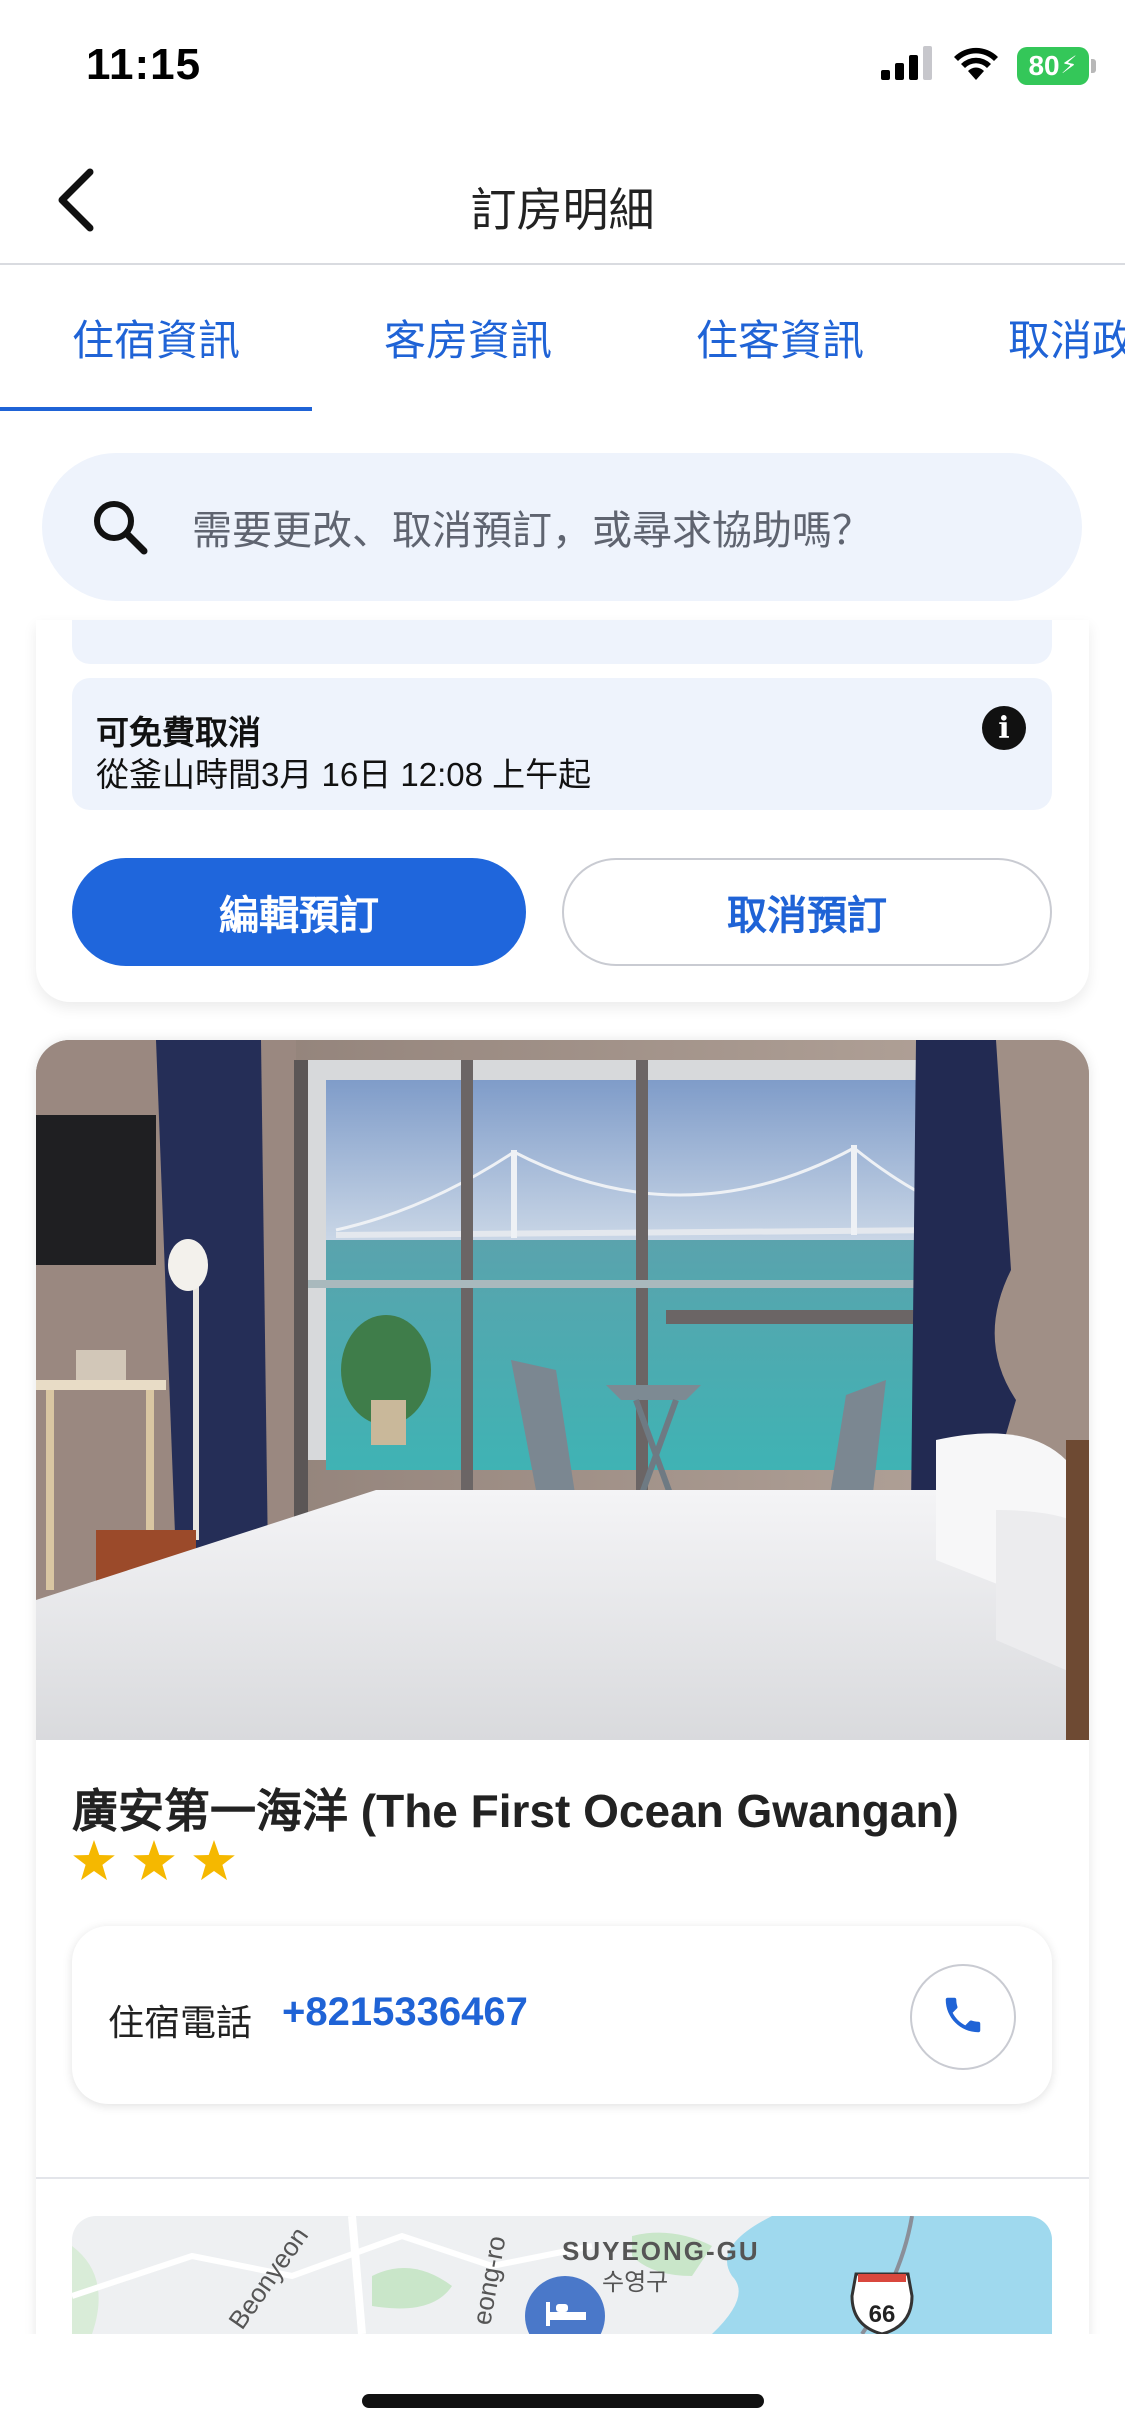 The image size is (1125, 2436). I want to click on help-search-bar: 需要更改、取消預訂，或尋求協助嗎？, so click(562, 527).